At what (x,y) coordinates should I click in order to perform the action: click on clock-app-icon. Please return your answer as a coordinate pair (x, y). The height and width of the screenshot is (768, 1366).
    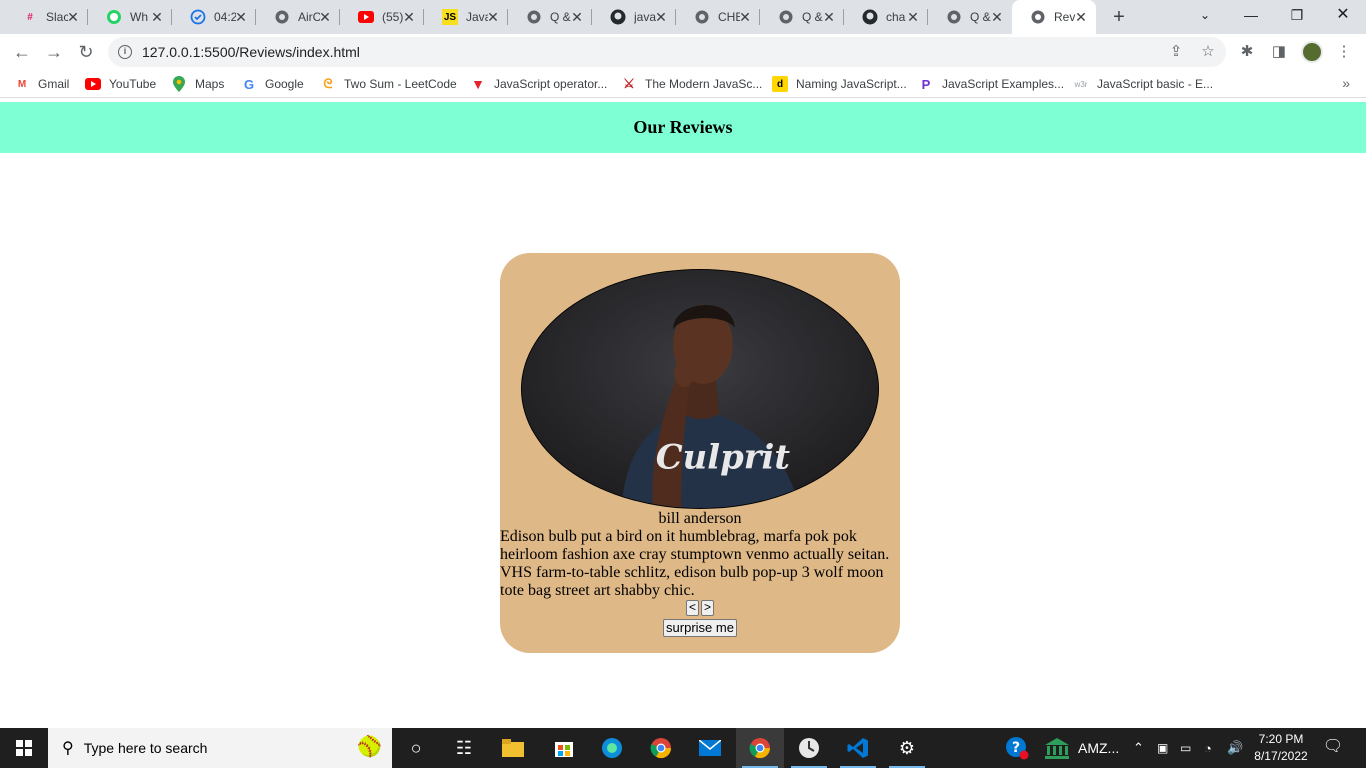
    Looking at the image, I should click on (809, 748).